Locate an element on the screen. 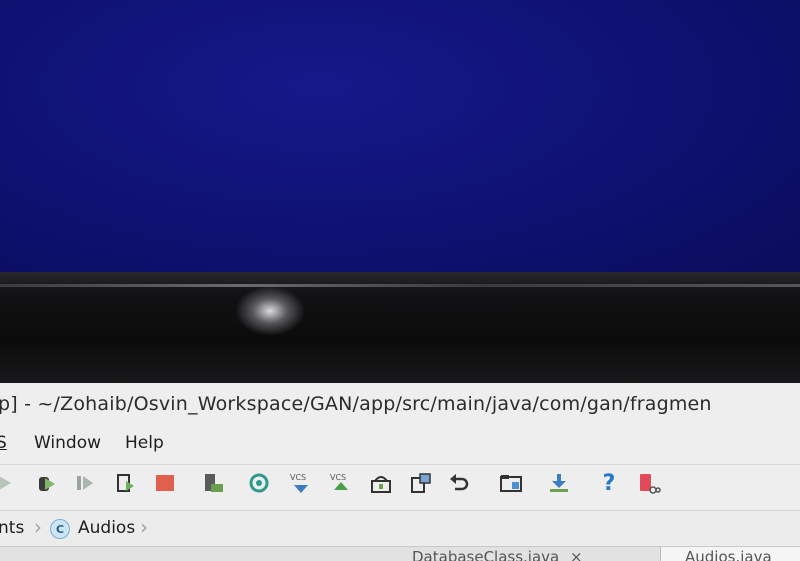  tab-databaseclass: DatabaseClass.java × is located at coordinates (526, 554).